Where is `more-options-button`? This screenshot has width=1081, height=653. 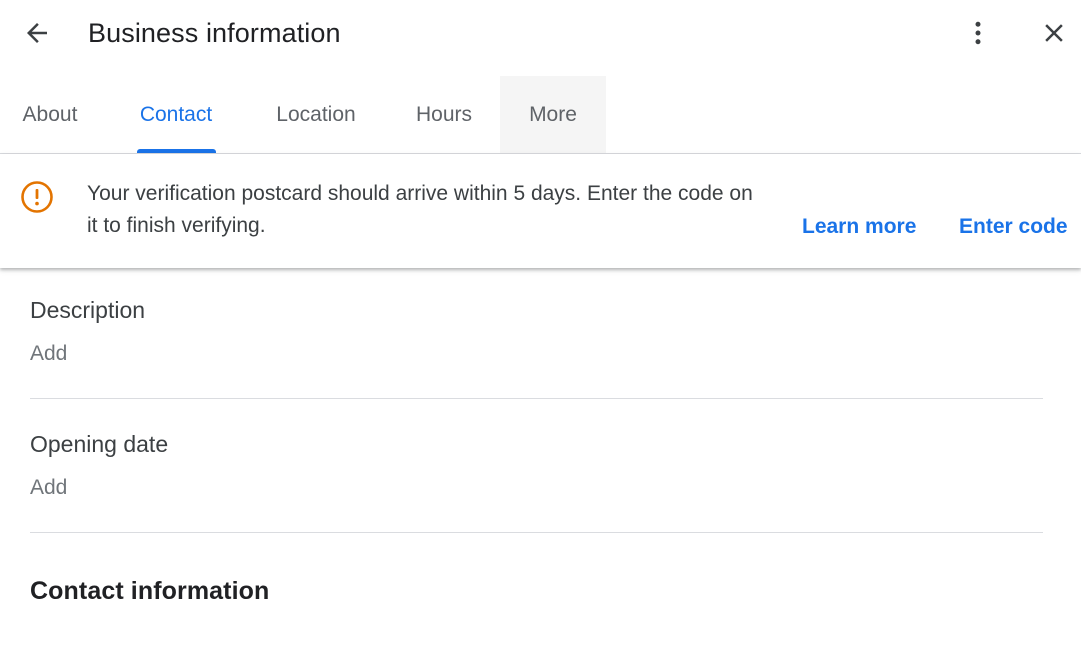 more-options-button is located at coordinates (978, 33).